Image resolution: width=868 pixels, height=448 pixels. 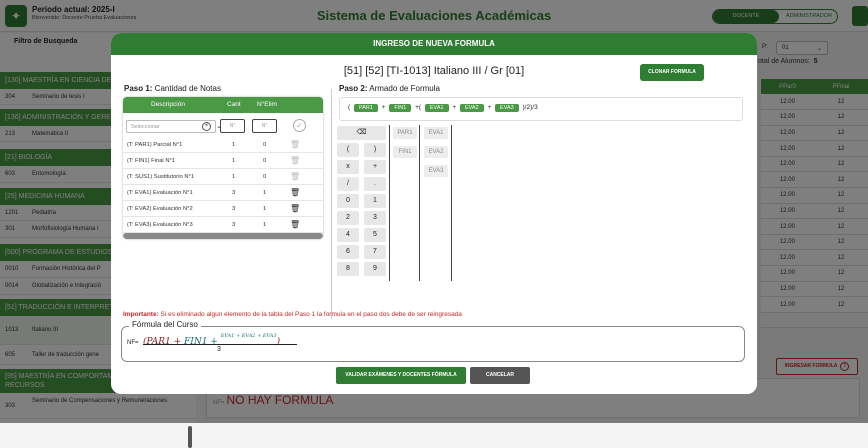 What do you see at coordinates (436, 152) in the screenshot?
I see `note-chip: EVA2` at bounding box center [436, 152].